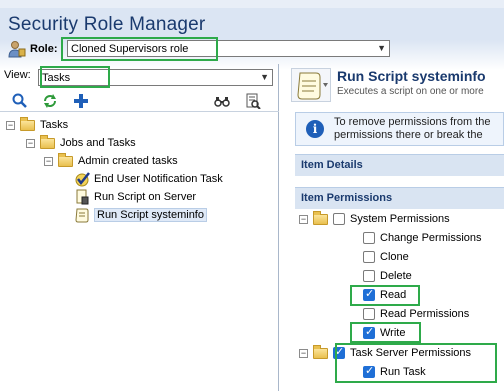 The width and height of the screenshot is (504, 391). Describe the element at coordinates (150, 215) in the screenshot. I see `tree-node-label: Run Script systeminfo` at that location.